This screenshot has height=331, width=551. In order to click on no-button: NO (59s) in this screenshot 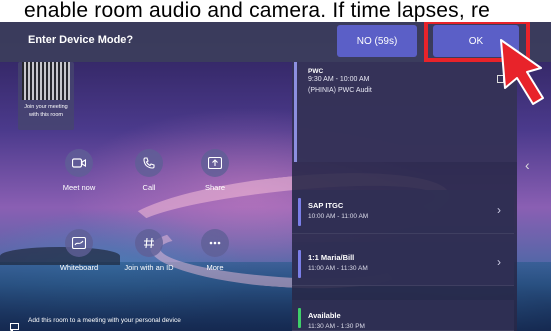, I will do `click(377, 41)`.